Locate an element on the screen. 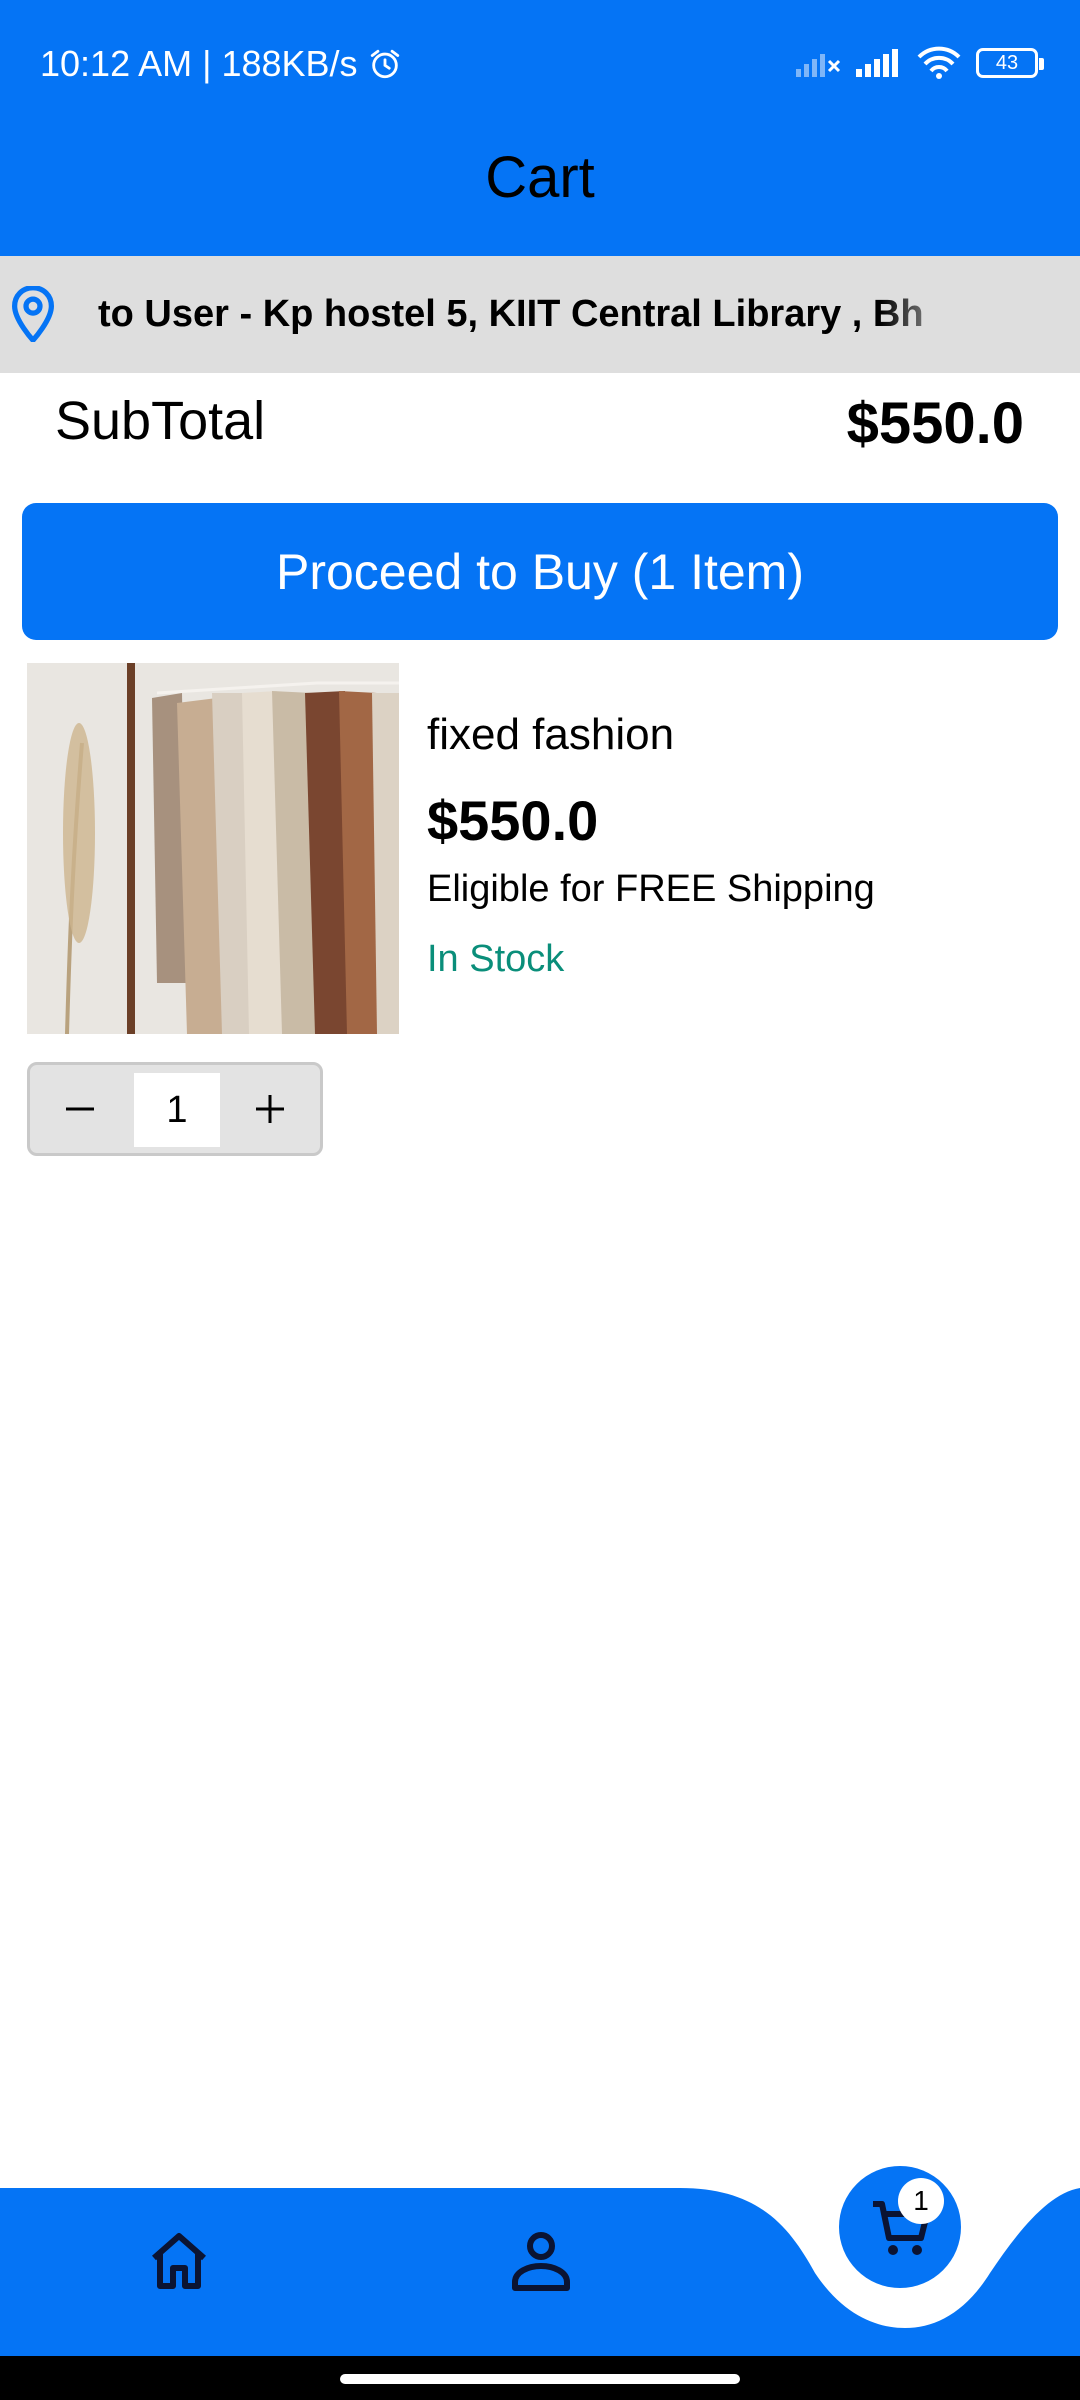  battery-icon: 43 is located at coordinates (1010, 63).